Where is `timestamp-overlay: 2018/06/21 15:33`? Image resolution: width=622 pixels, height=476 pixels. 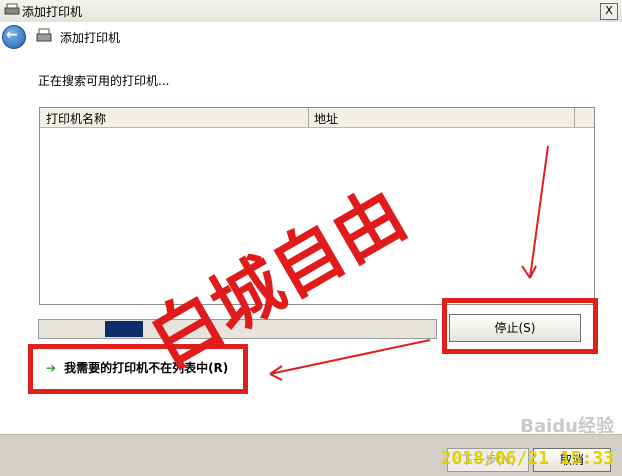 timestamp-overlay: 2018/06/21 15:33 is located at coordinates (527, 458).